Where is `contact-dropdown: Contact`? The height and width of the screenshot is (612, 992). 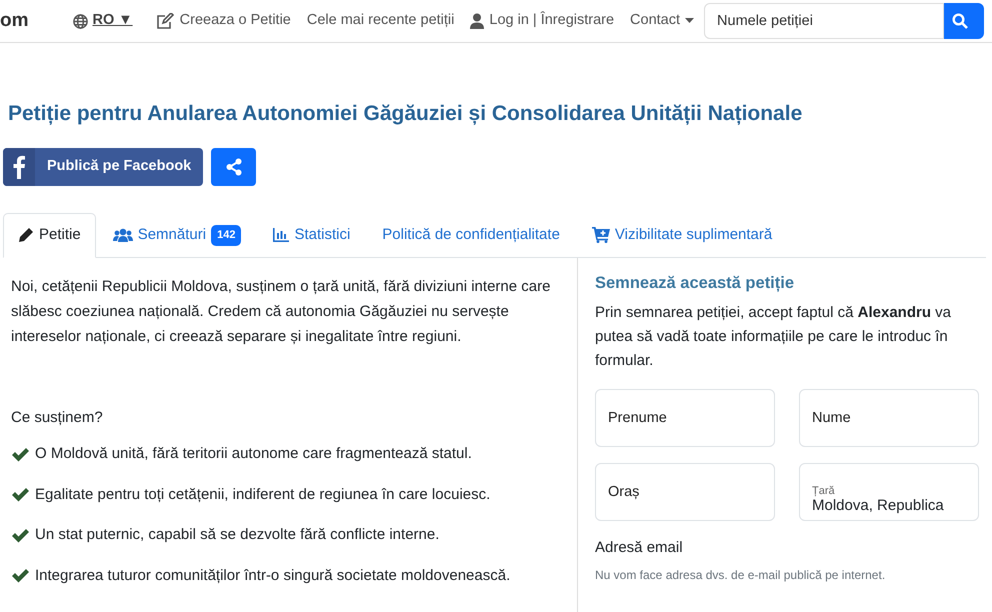
contact-dropdown: Contact is located at coordinates (662, 21).